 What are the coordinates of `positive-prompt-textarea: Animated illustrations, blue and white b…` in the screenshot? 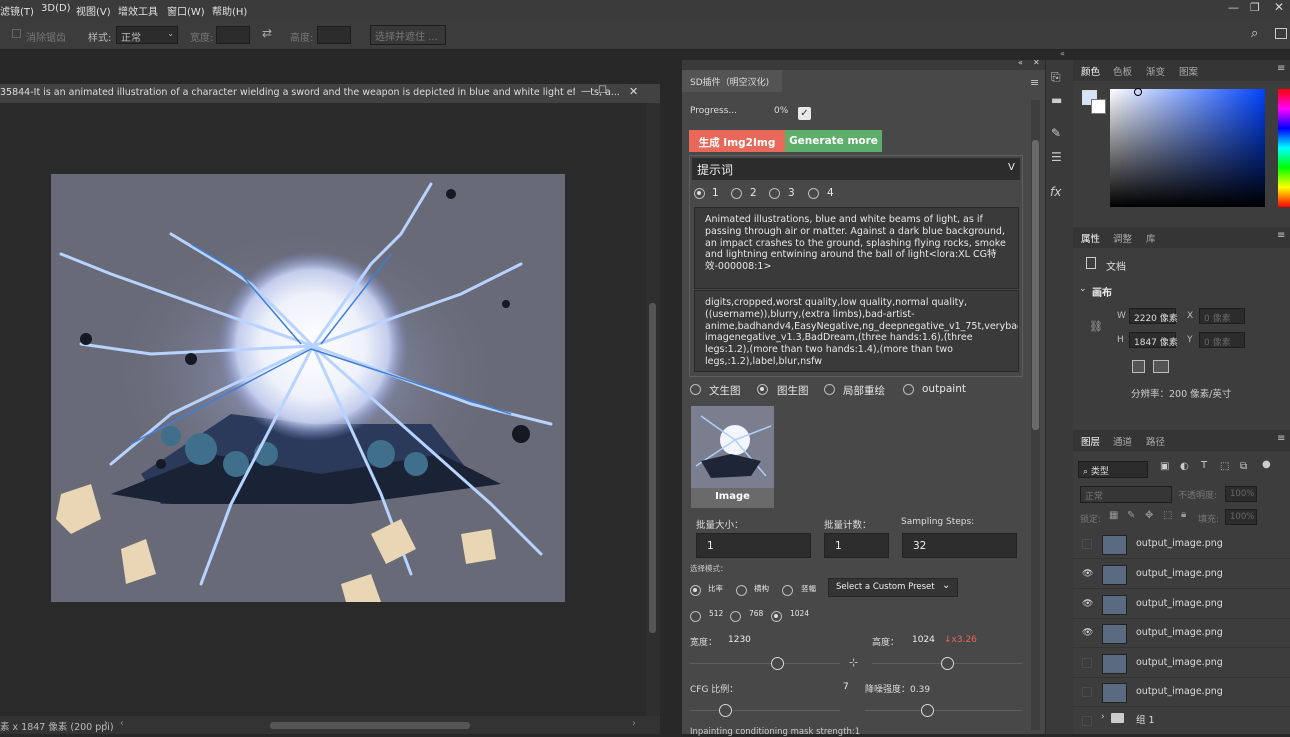 It's located at (856, 248).